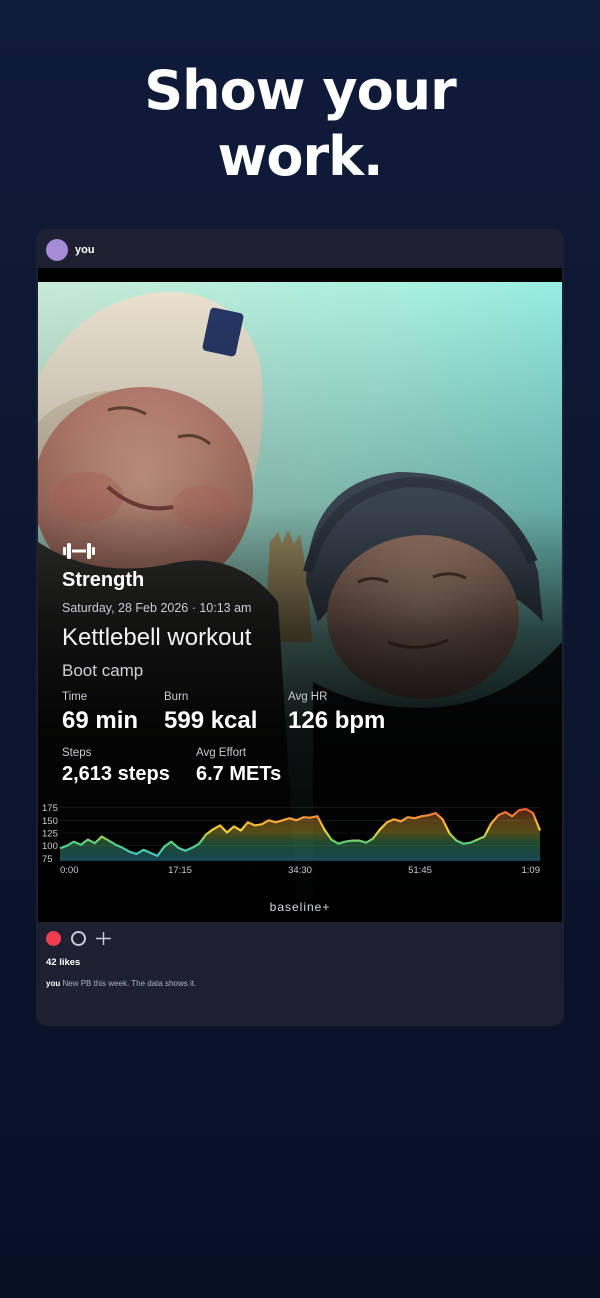 This screenshot has height=1298, width=600. Describe the element at coordinates (300, 870) in the screenshot. I see `chart-x-tick-label: 34:30` at that location.